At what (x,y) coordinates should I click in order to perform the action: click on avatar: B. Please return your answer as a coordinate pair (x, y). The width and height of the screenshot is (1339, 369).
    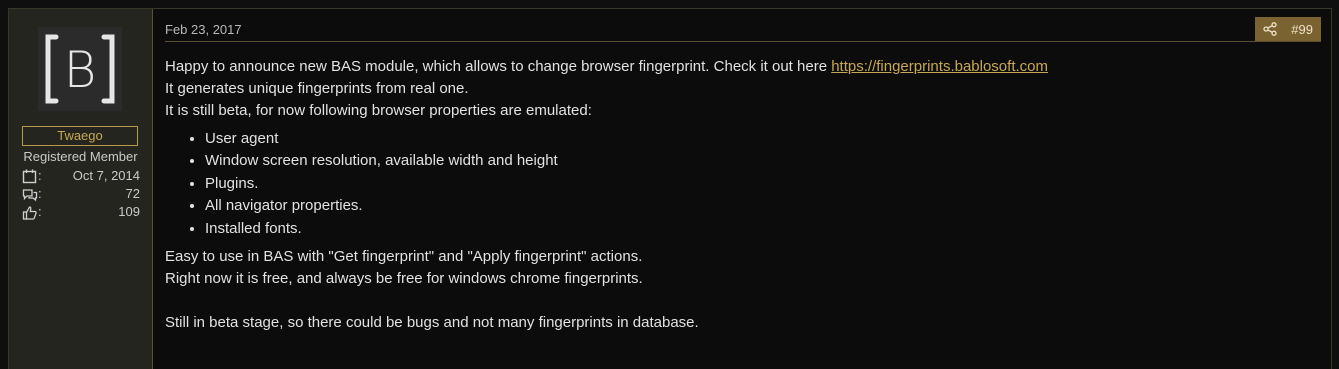
    Looking at the image, I should click on (80, 69).